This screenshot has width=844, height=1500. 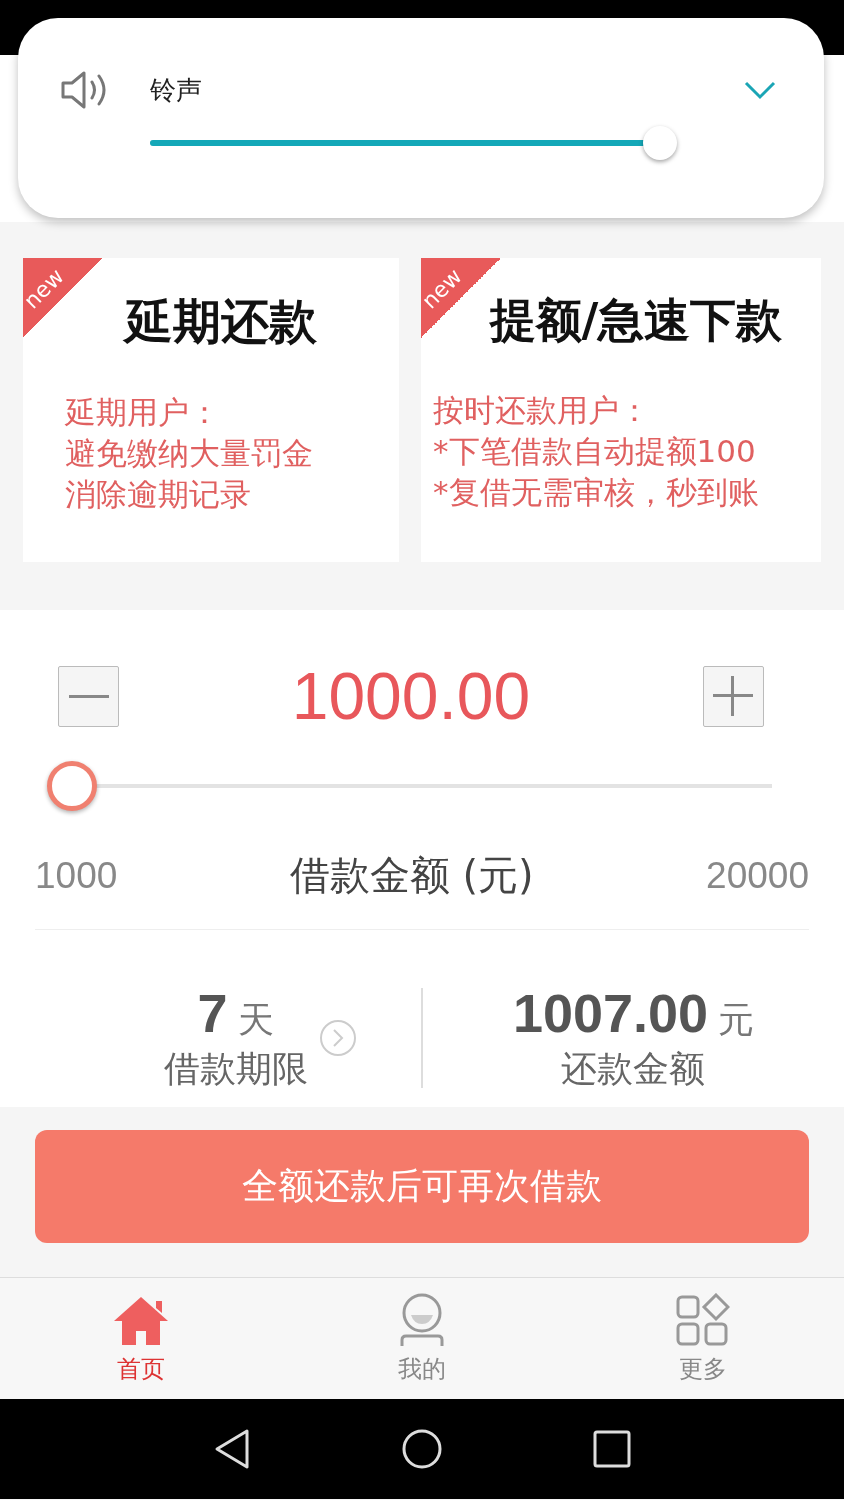 What do you see at coordinates (255, 1020) in the screenshot?
I see `term-unit: 天` at bounding box center [255, 1020].